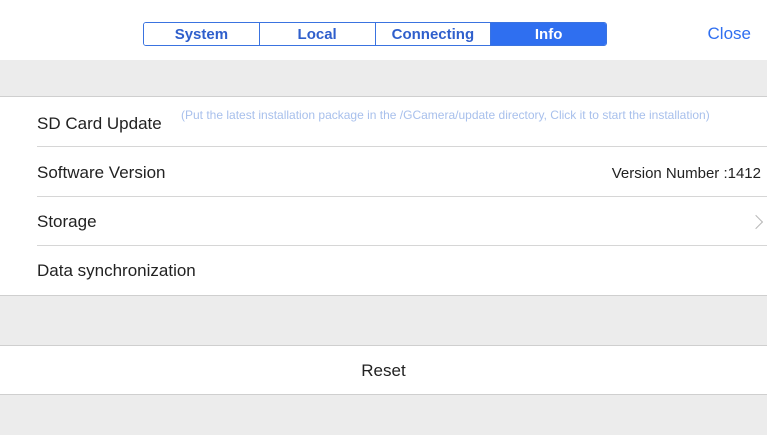 The image size is (767, 435). I want to click on reset-row: Reset, so click(383, 370).